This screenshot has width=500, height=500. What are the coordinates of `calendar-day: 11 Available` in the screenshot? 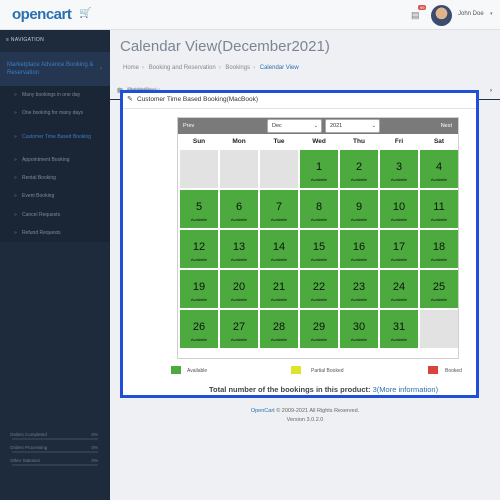 It's located at (439, 209).